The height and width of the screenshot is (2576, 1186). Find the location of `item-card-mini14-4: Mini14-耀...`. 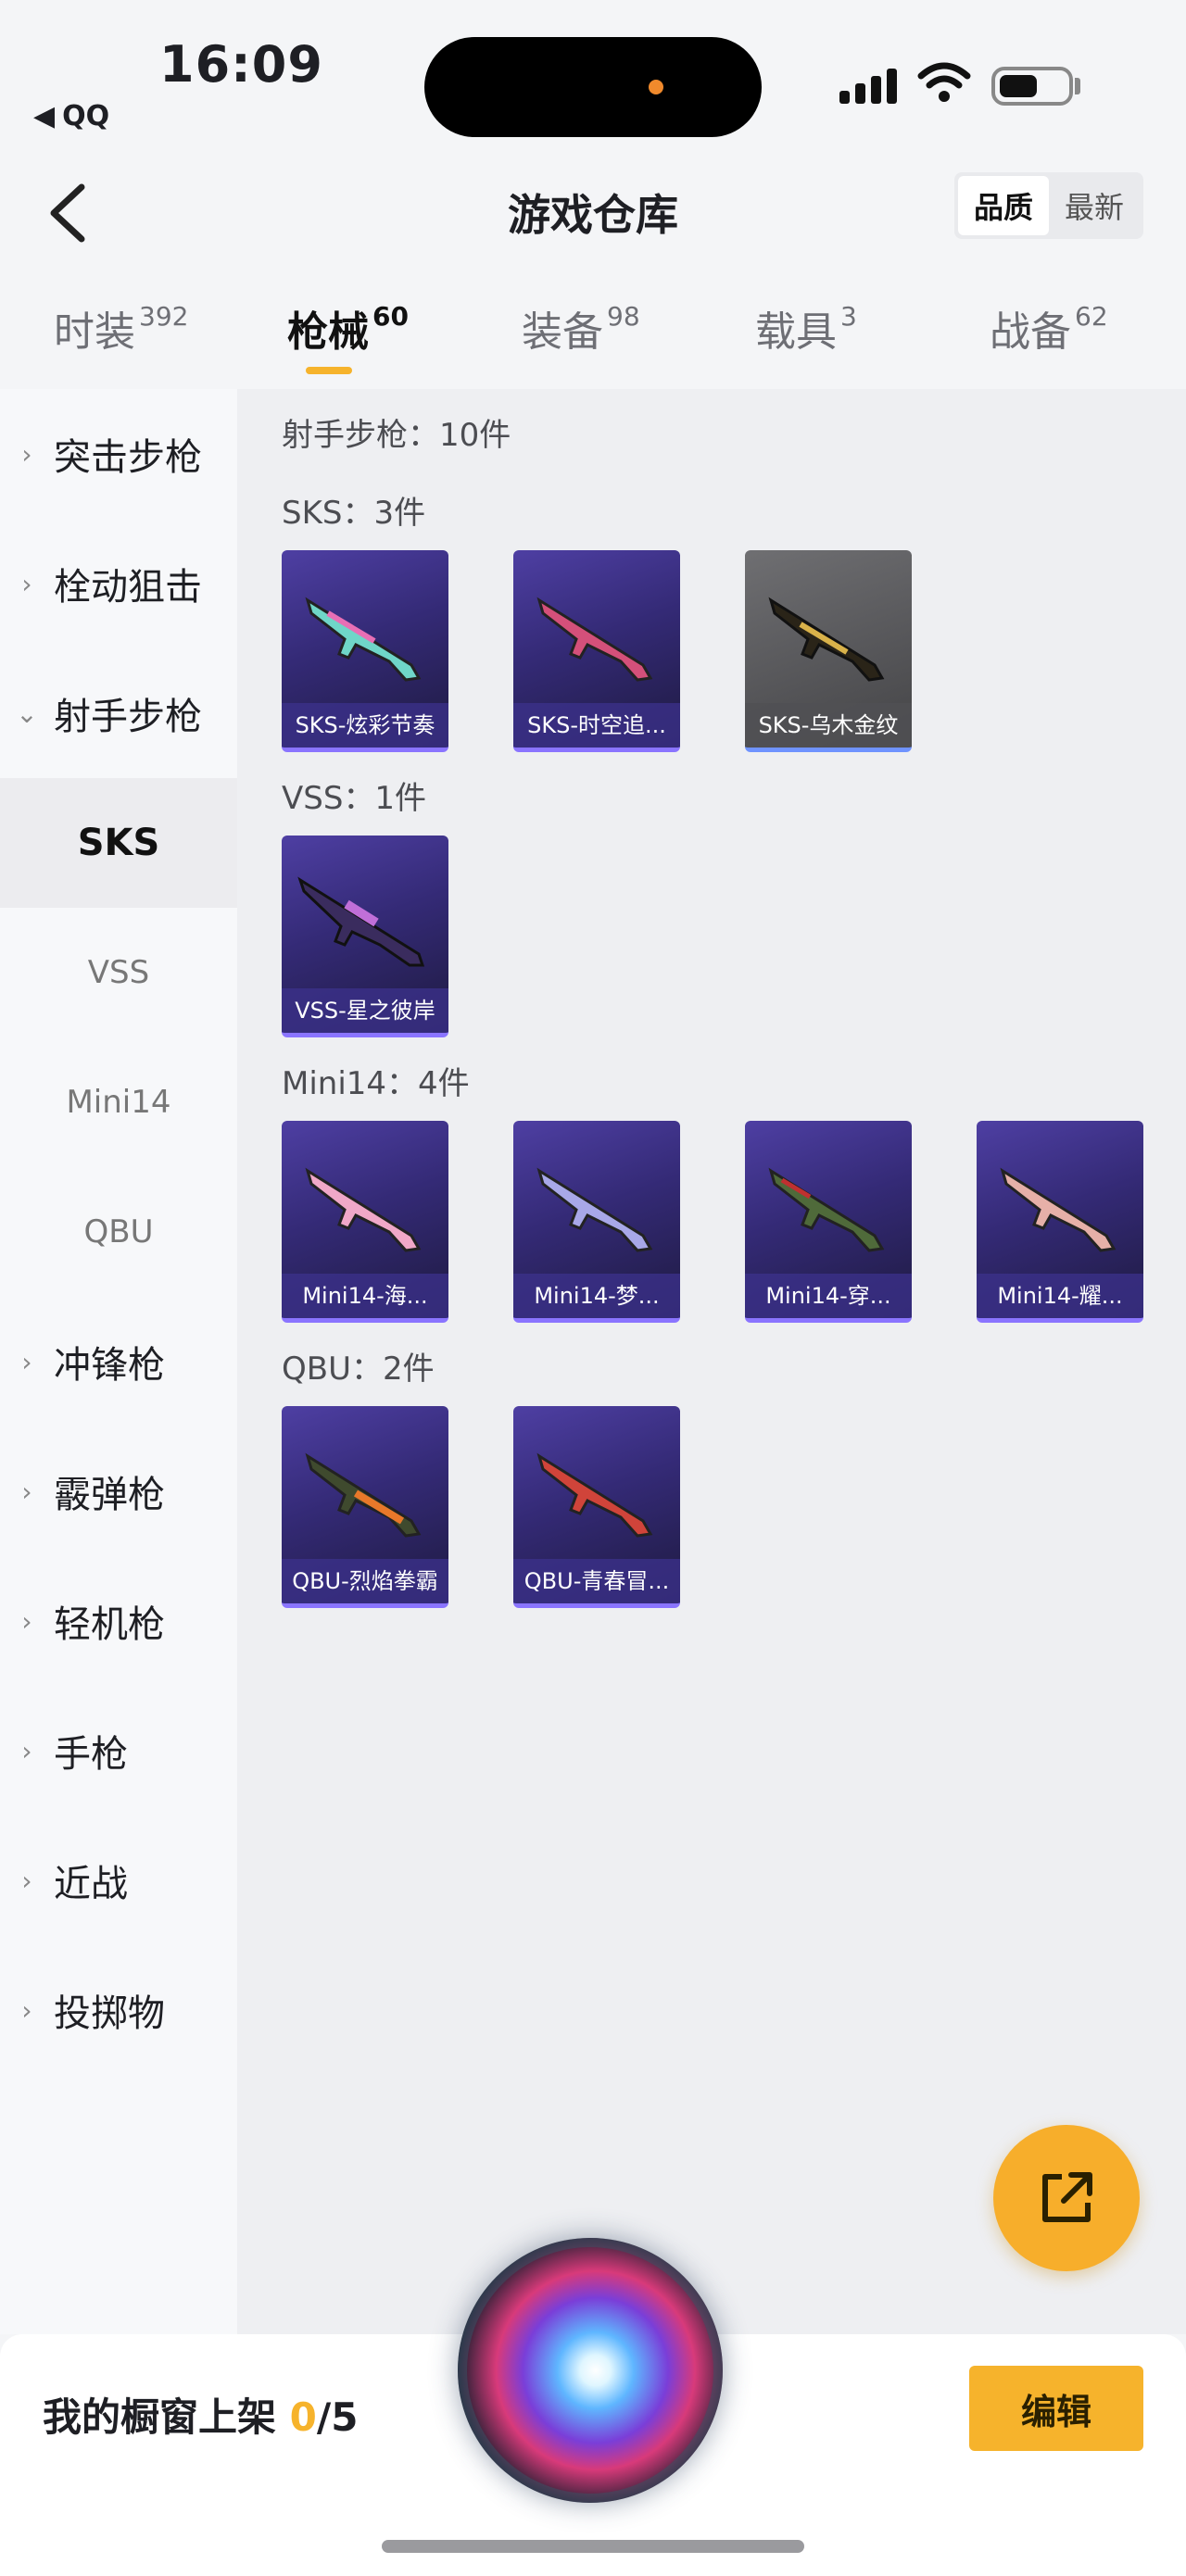

item-card-mini14-4: Mini14-耀... is located at coordinates (1060, 1222).